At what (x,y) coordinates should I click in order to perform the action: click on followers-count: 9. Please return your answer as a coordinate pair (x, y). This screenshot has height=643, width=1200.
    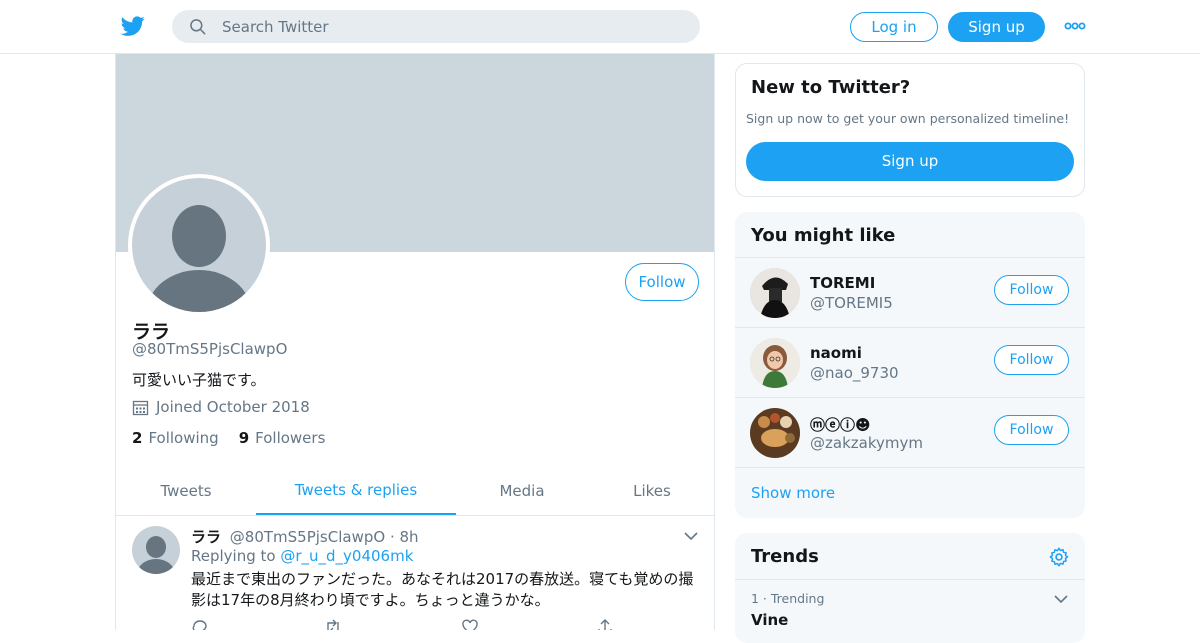
    Looking at the image, I should click on (244, 438).